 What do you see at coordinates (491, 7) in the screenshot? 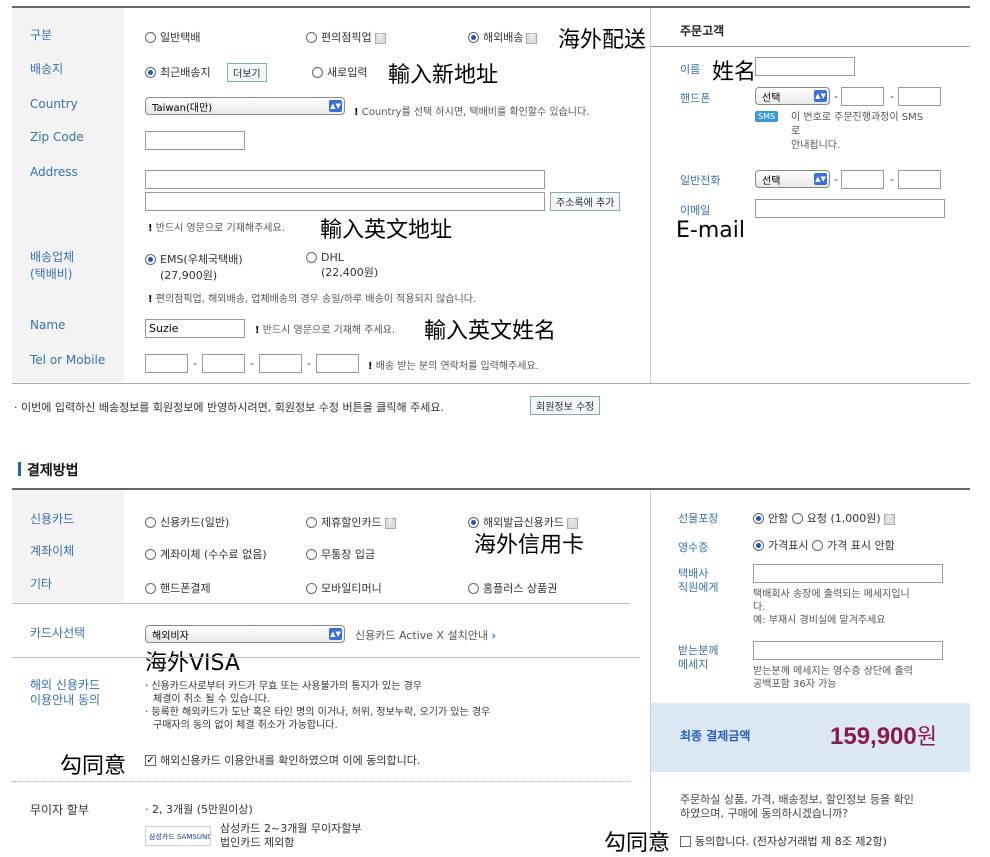
I see `top-border` at bounding box center [491, 7].